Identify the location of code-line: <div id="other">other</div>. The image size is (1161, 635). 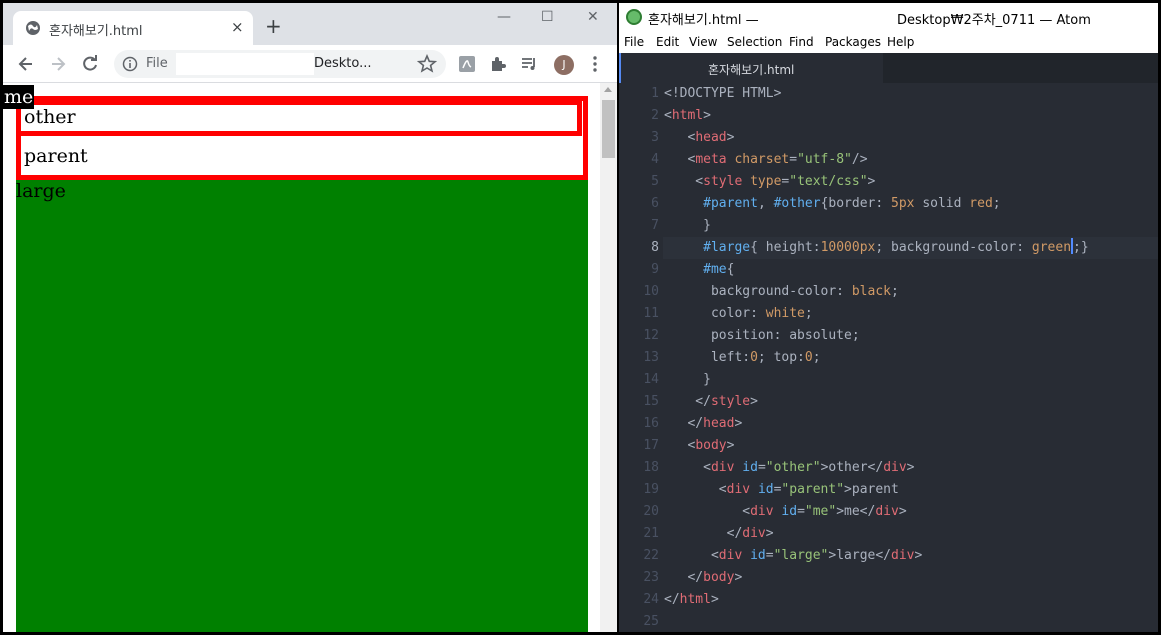
(789, 467).